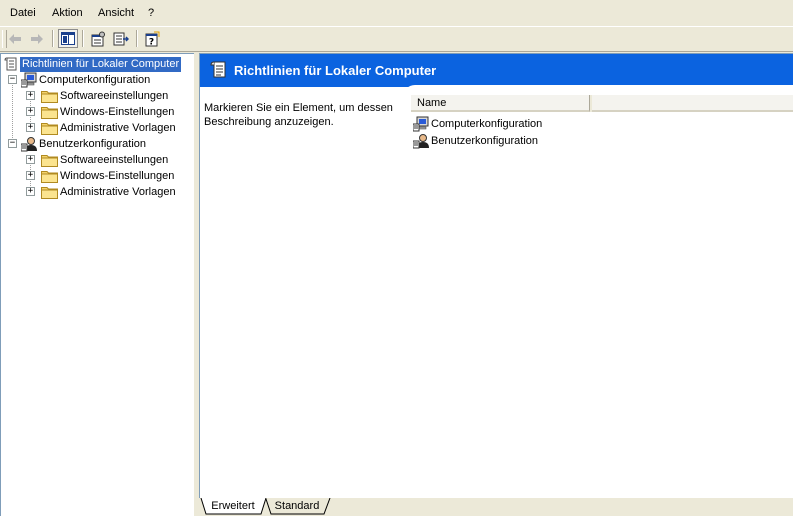  What do you see at coordinates (13, 112) in the screenshot?
I see `tree-connector` at bounding box center [13, 112].